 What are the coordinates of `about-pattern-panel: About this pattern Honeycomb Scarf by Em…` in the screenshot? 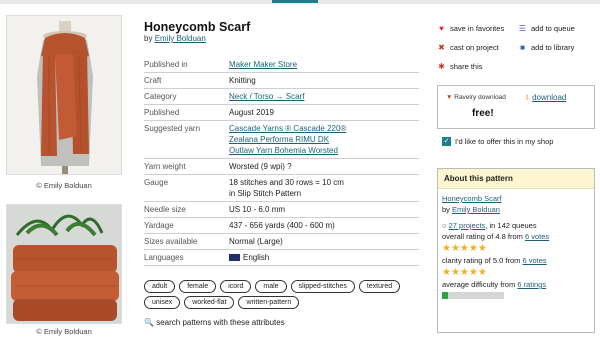 It's located at (516, 250).